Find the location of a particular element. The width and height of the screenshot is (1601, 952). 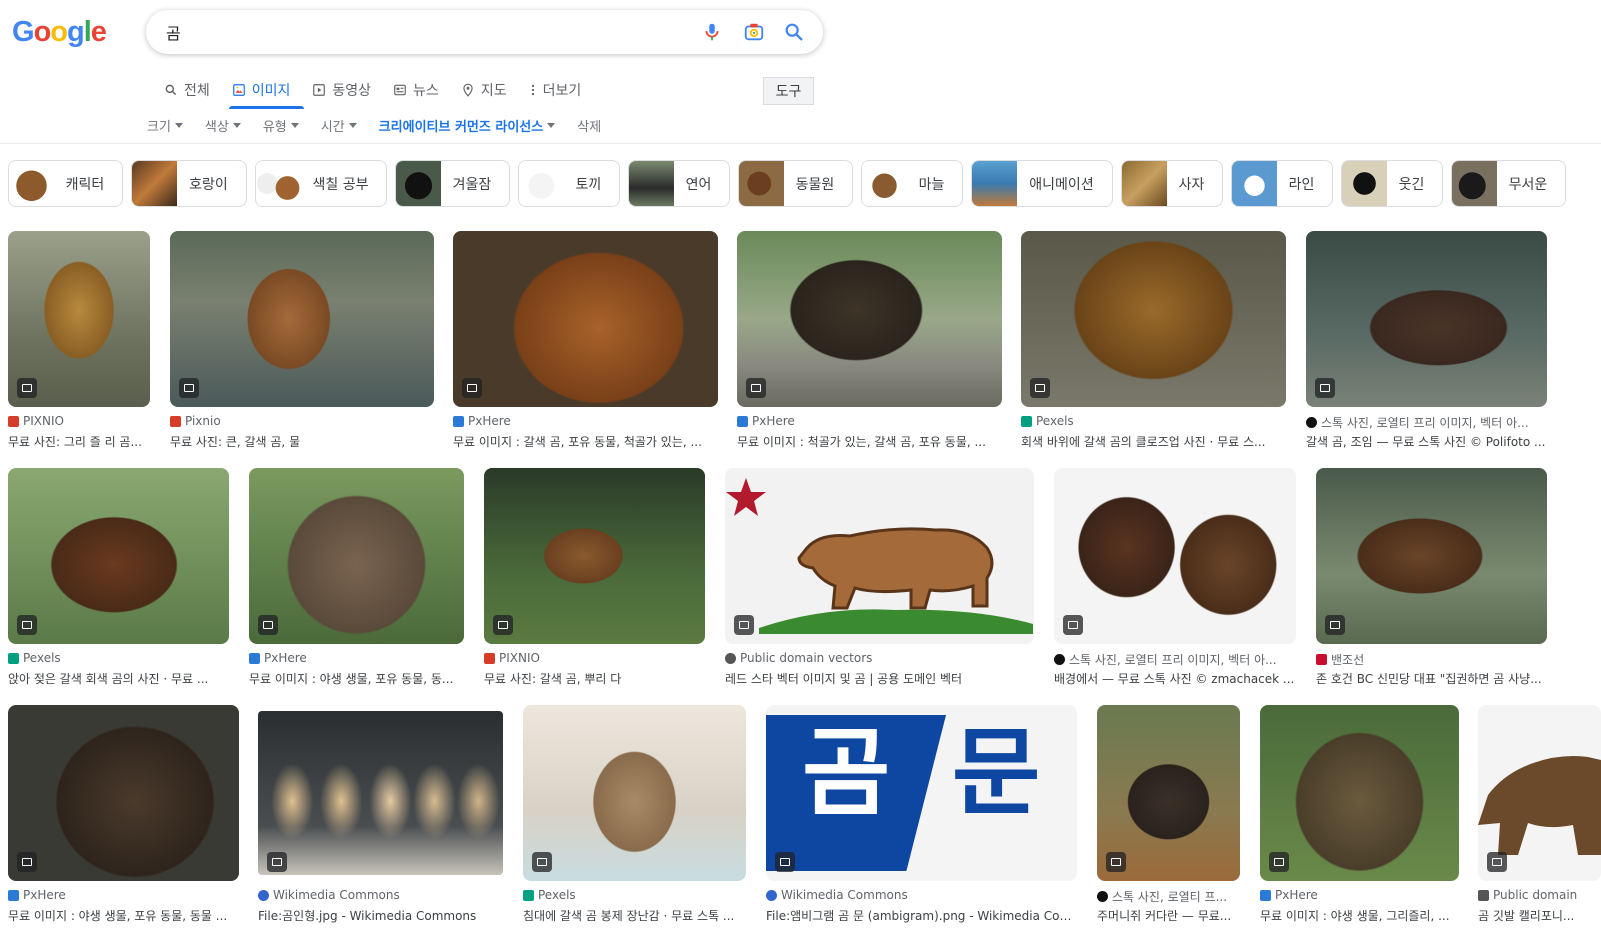

camera-lens-icon is located at coordinates (754, 32).